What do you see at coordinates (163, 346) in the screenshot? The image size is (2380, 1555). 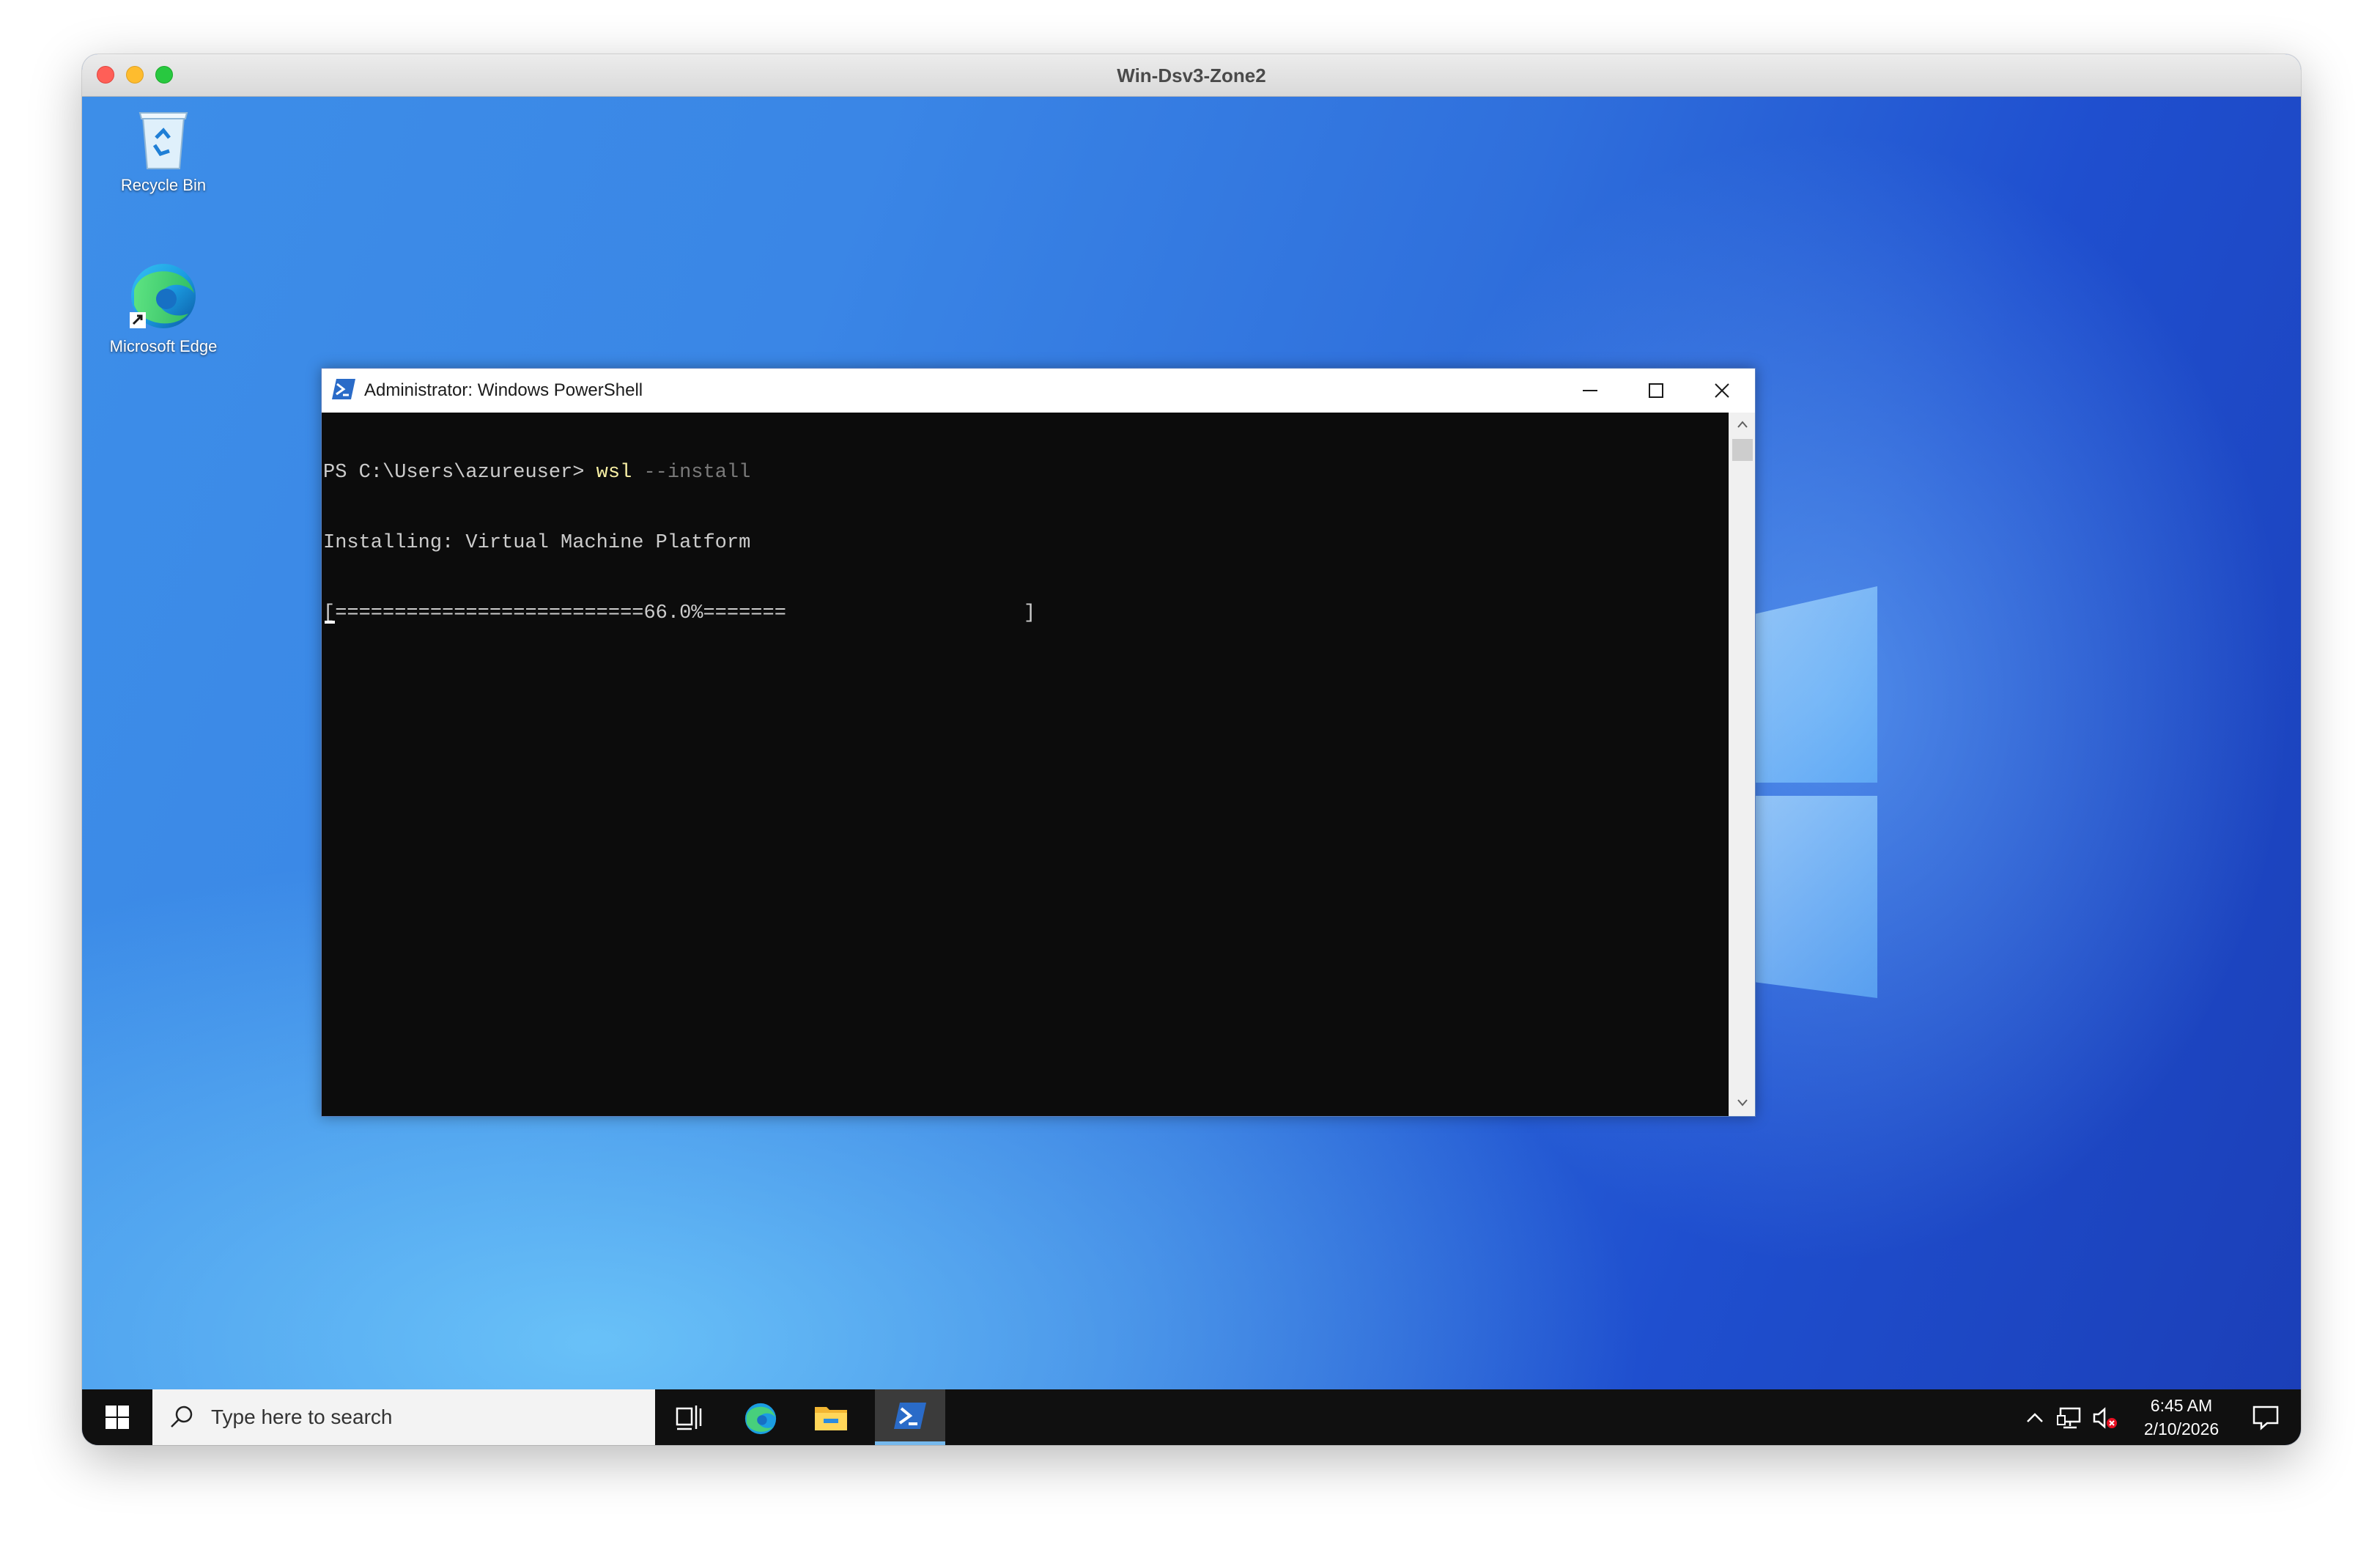 I see `desktop-icon-label: Microsoft Edge` at bounding box center [163, 346].